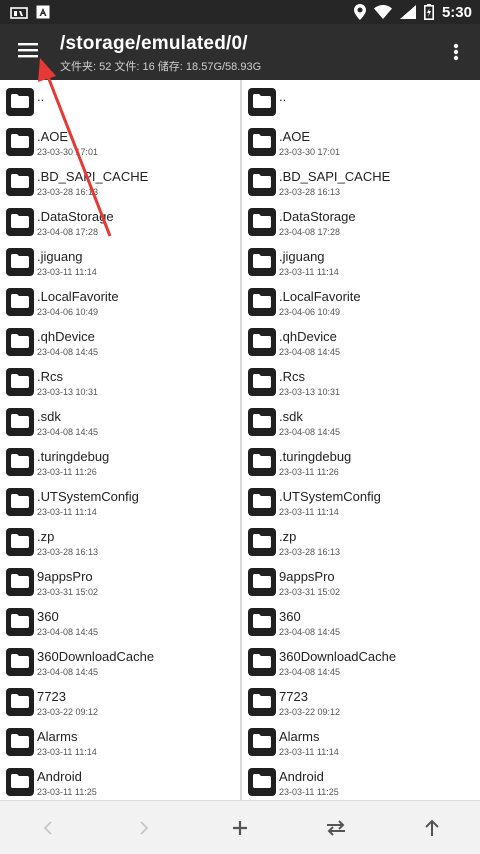 The width and height of the screenshot is (480, 854). What do you see at coordinates (28, 50) in the screenshot?
I see `hamburger-menu-icon` at bounding box center [28, 50].